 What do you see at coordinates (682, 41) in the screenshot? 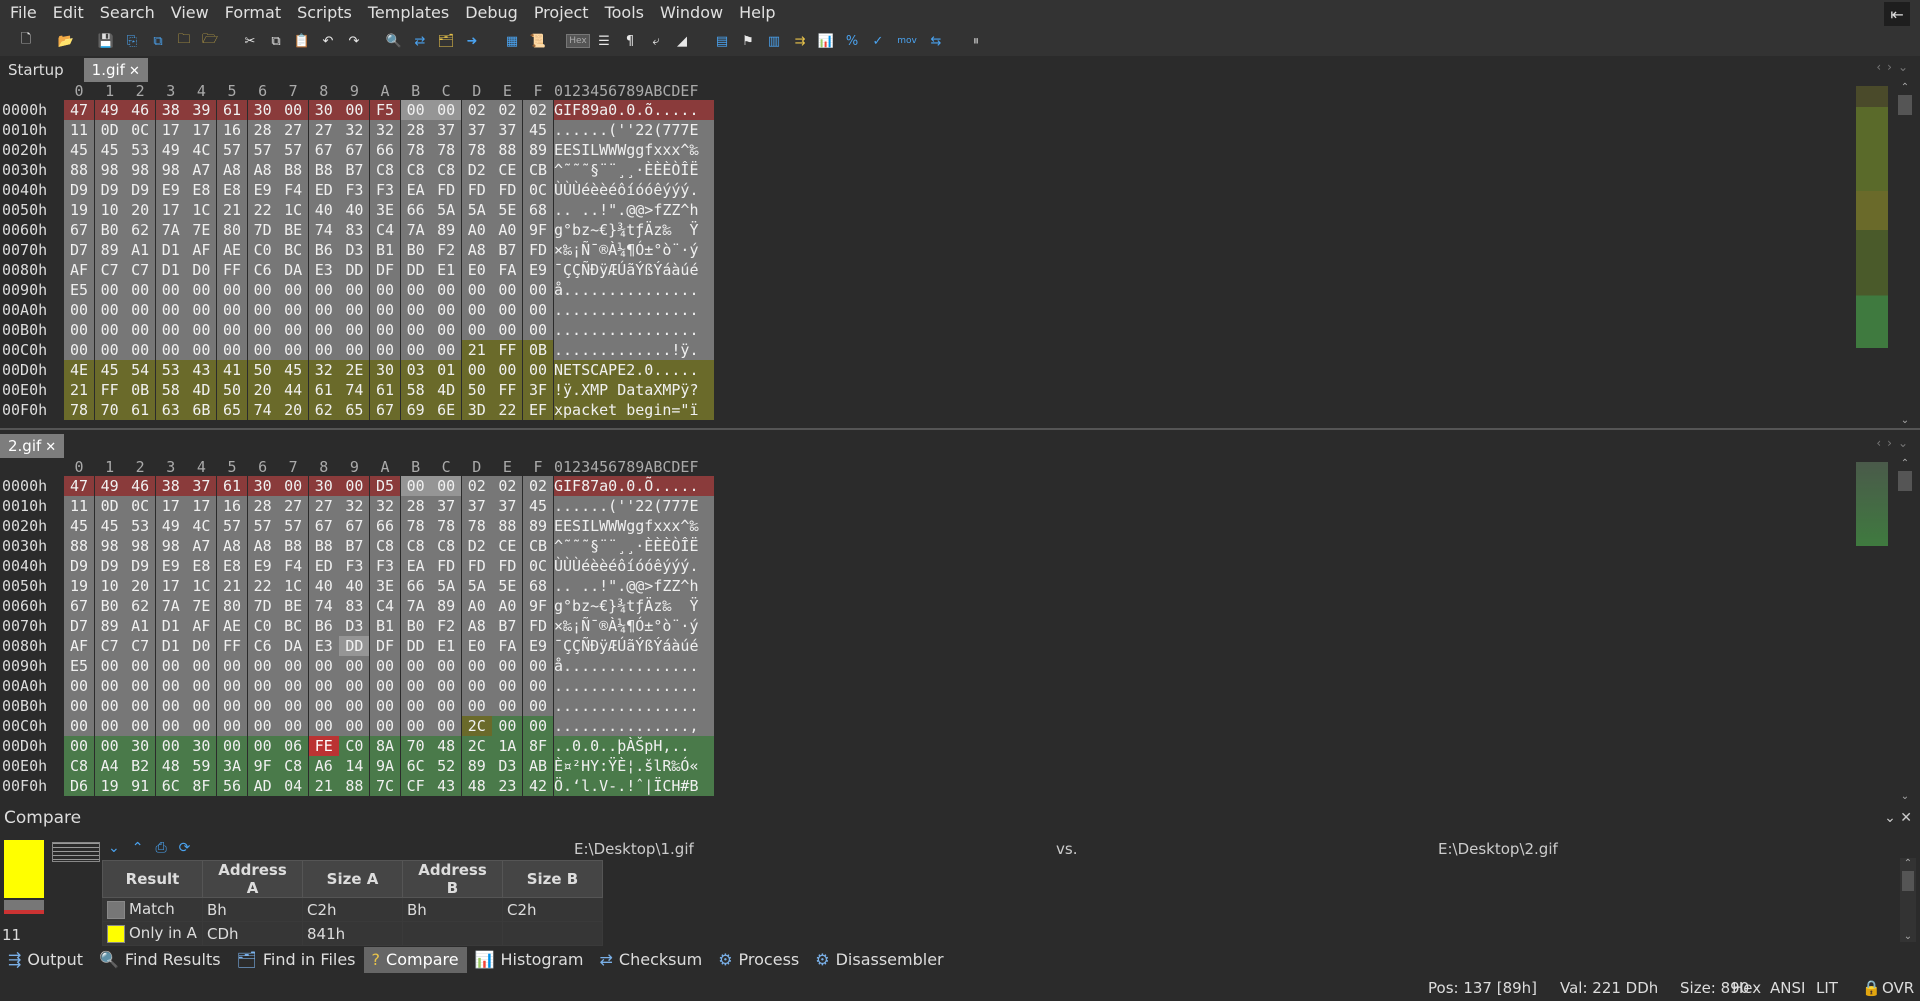
I see `highlight-icon: ◢` at bounding box center [682, 41].